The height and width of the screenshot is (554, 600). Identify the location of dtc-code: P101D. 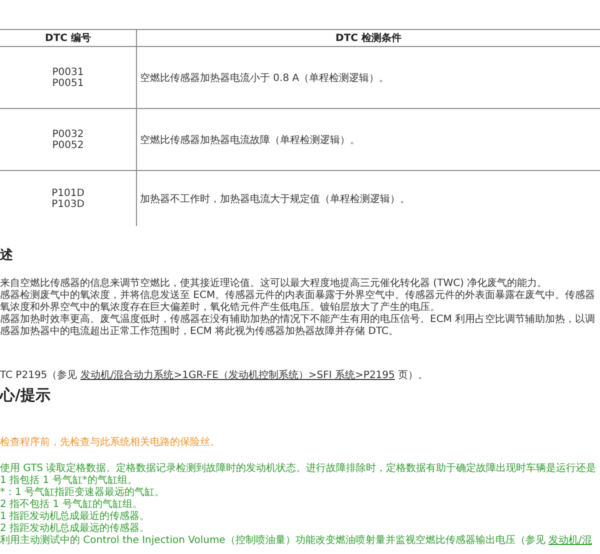
(68, 193).